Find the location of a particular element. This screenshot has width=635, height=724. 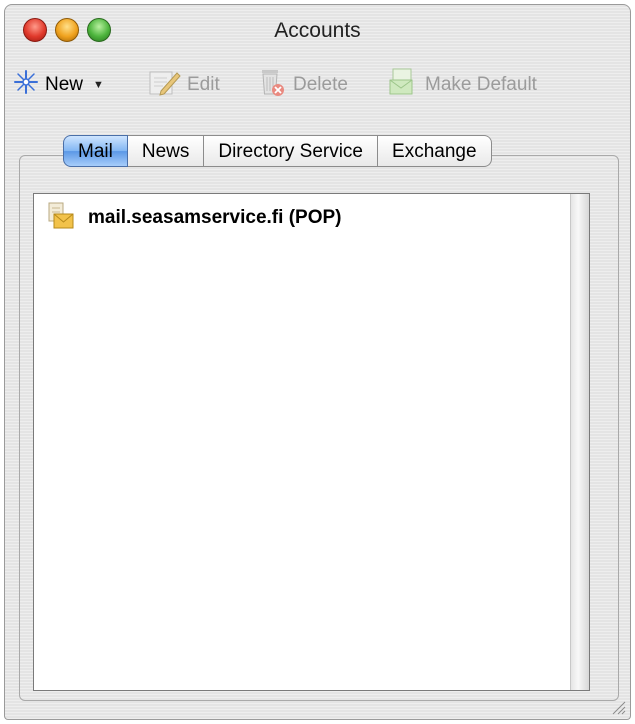

edit-button: Edit is located at coordinates (183, 85).